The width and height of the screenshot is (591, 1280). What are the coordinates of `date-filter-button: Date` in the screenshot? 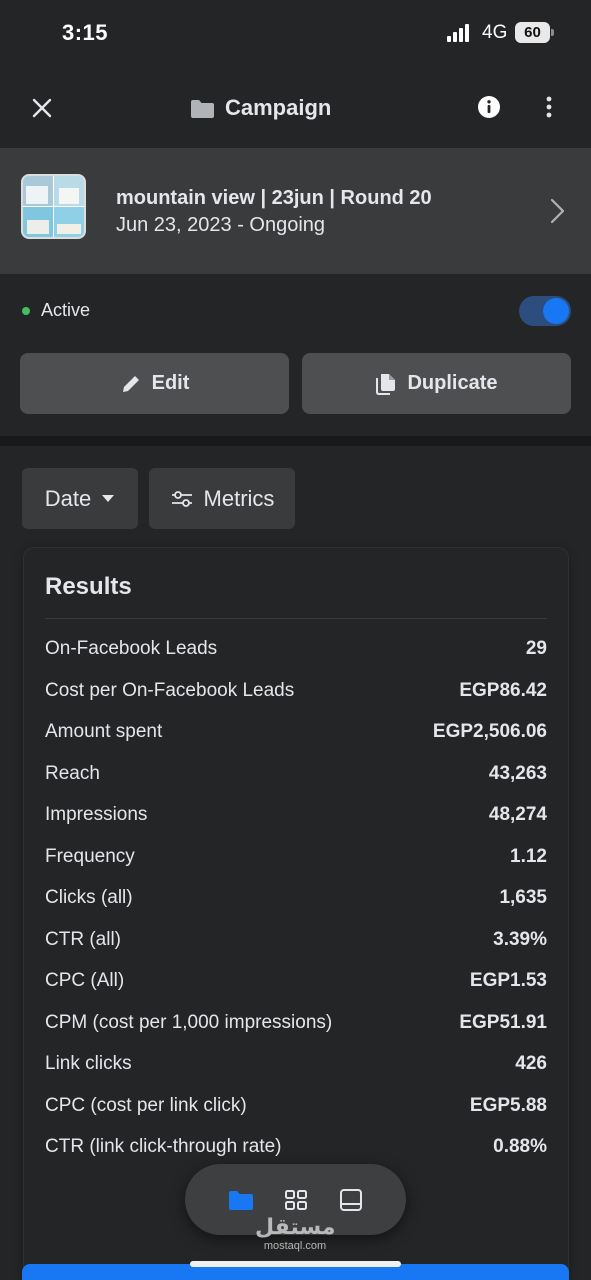 It's located at (80, 498).